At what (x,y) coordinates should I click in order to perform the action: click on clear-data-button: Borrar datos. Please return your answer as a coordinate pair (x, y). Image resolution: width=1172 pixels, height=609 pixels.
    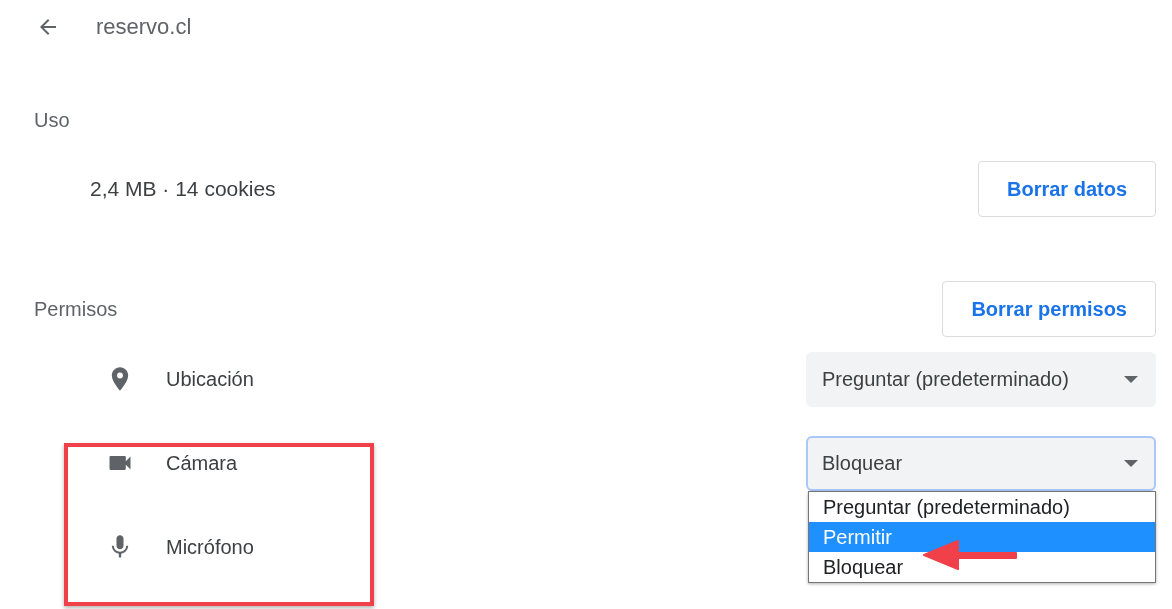
    Looking at the image, I should click on (1066, 189).